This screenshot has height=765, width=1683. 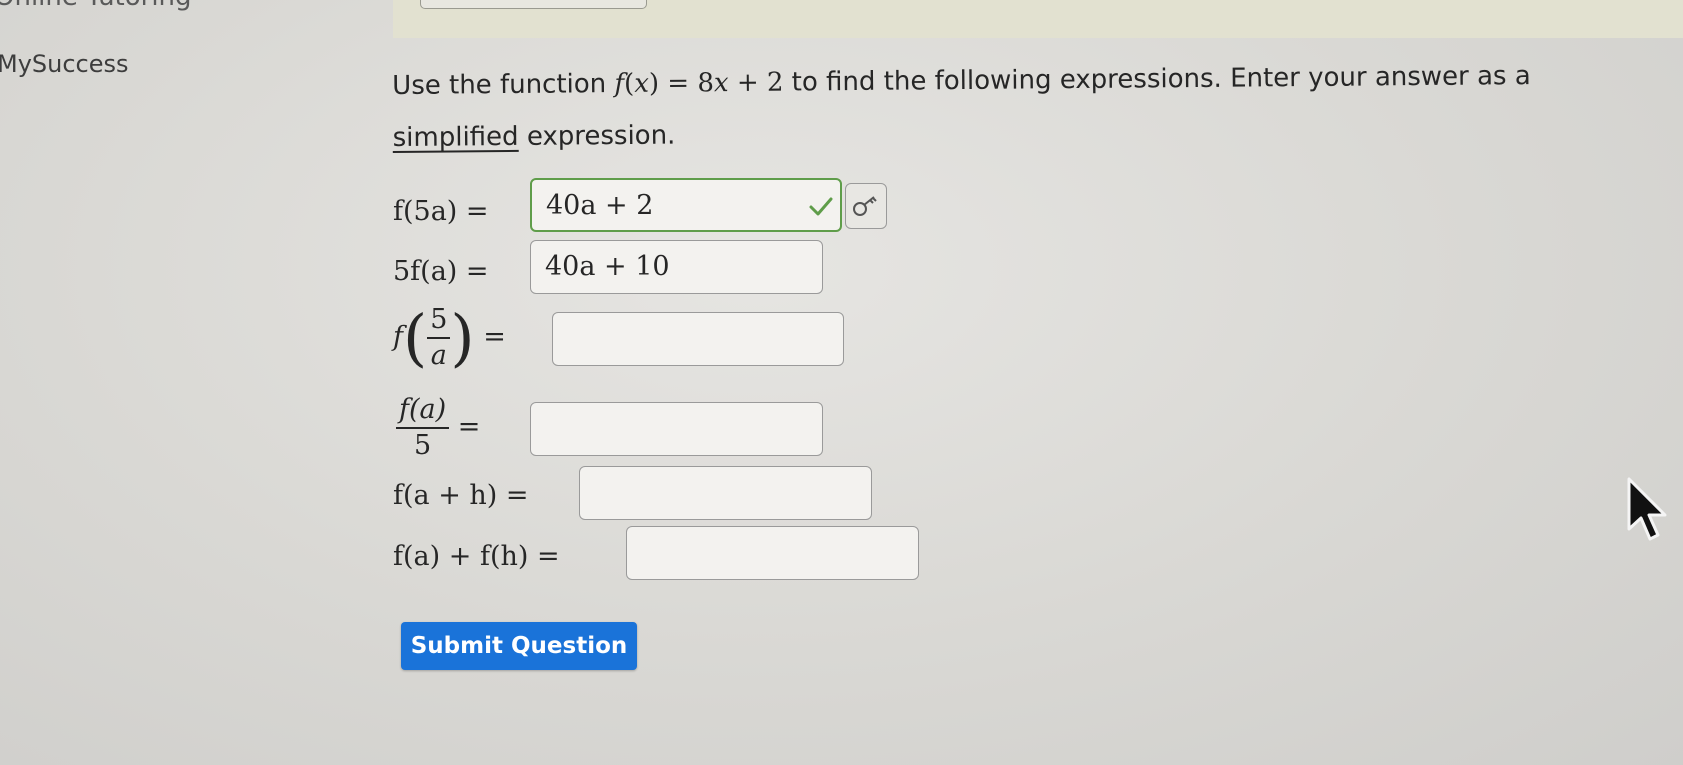 What do you see at coordinates (449, 337) in the screenshot?
I see `row-label-f-5-over-a: f(5 a) =` at bounding box center [449, 337].